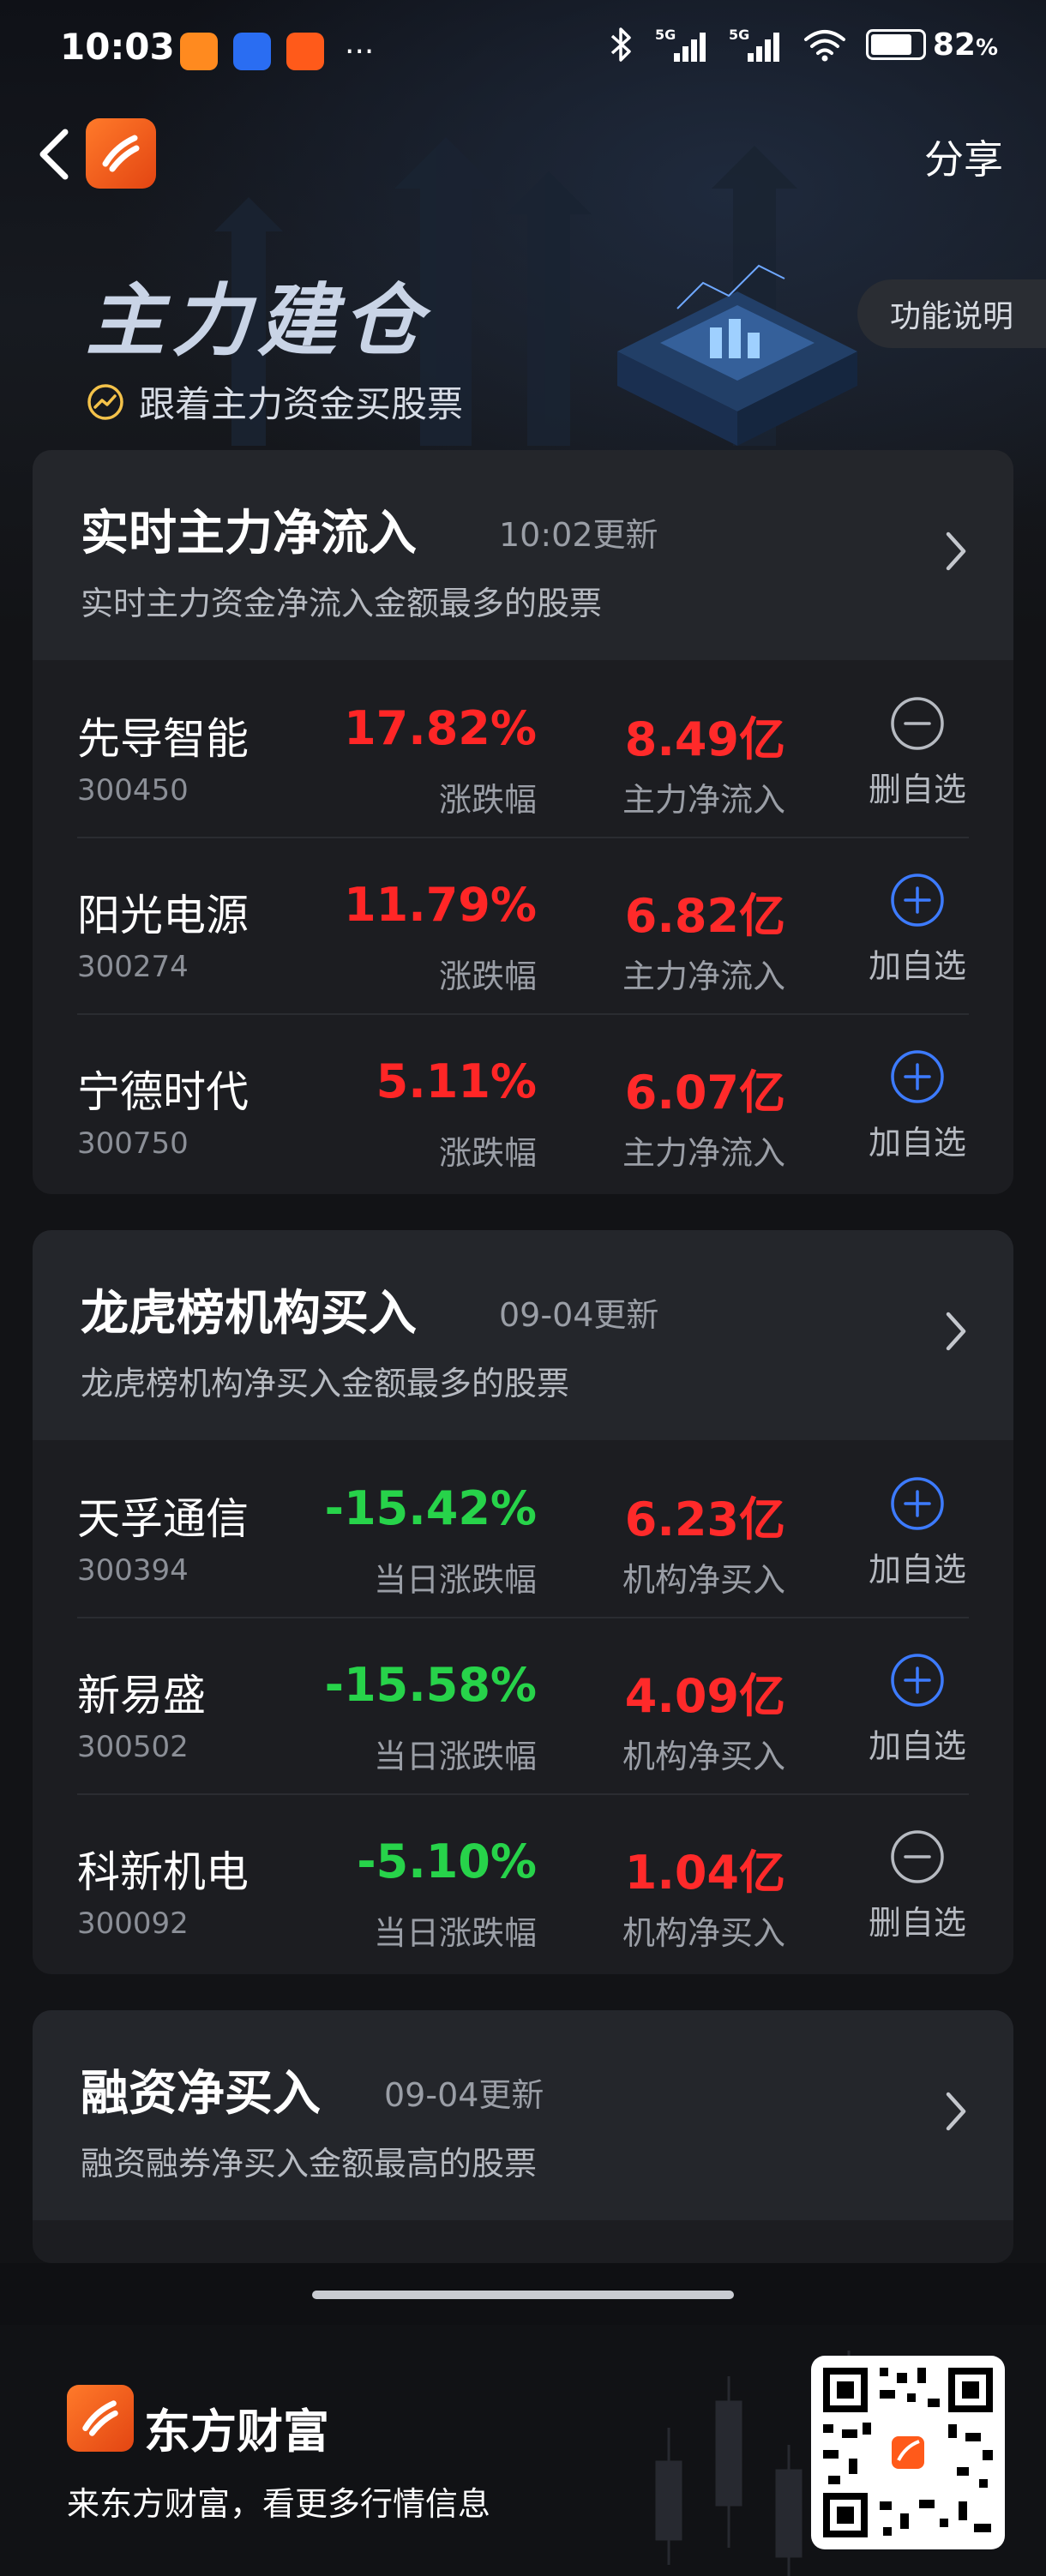  Describe the element at coordinates (249, 533) in the screenshot. I see `card-title: 实时主力净流入` at that location.